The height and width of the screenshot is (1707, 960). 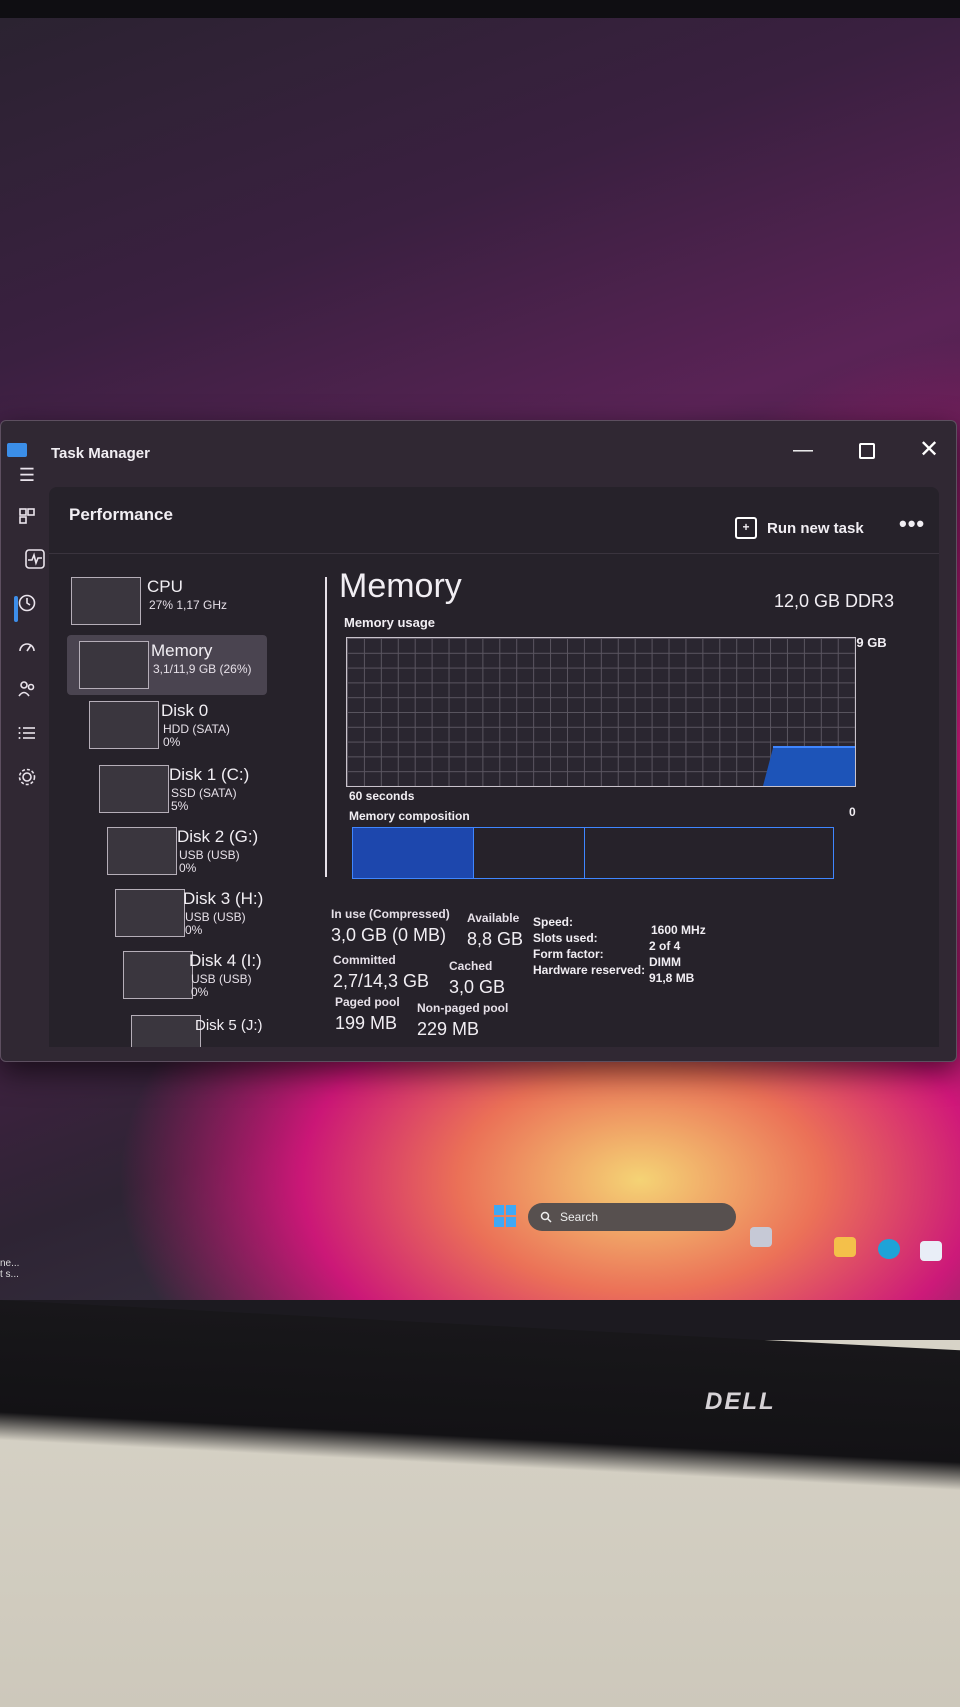 What do you see at coordinates (17, 450) in the screenshot?
I see `task-manager-app-icon` at bounding box center [17, 450].